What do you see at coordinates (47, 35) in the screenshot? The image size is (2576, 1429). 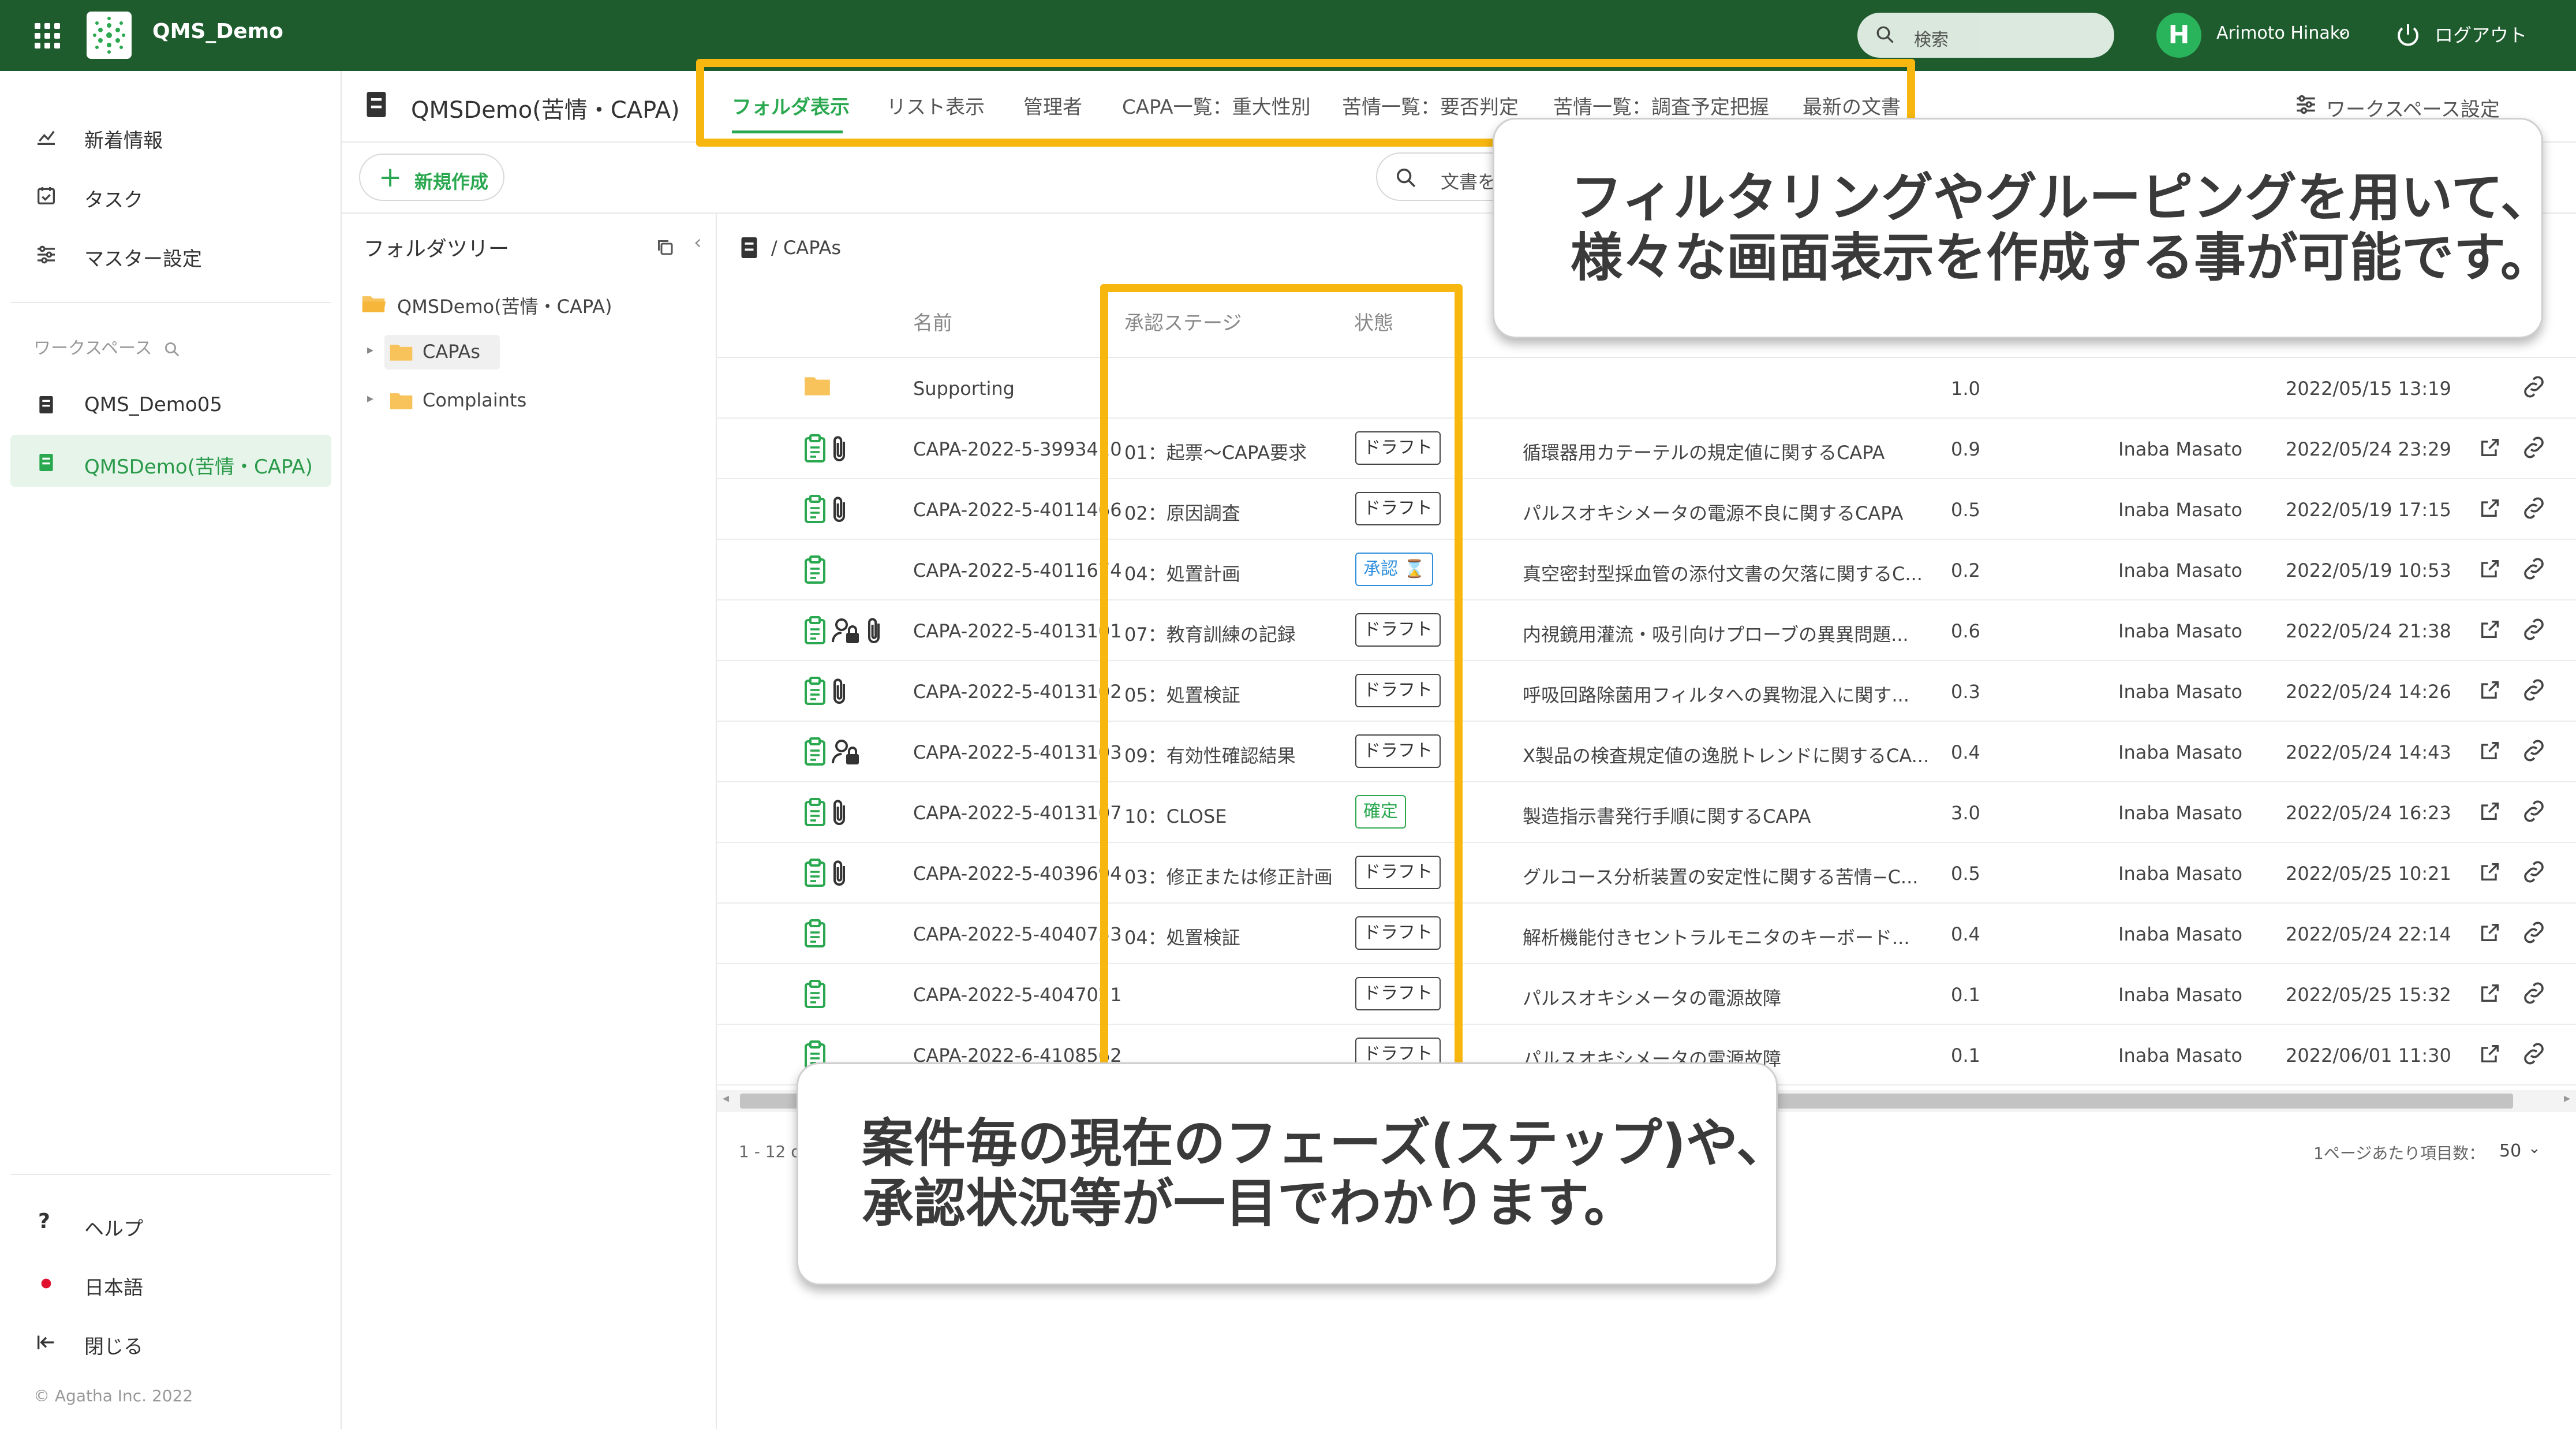 I see `app-grid-icon` at bounding box center [47, 35].